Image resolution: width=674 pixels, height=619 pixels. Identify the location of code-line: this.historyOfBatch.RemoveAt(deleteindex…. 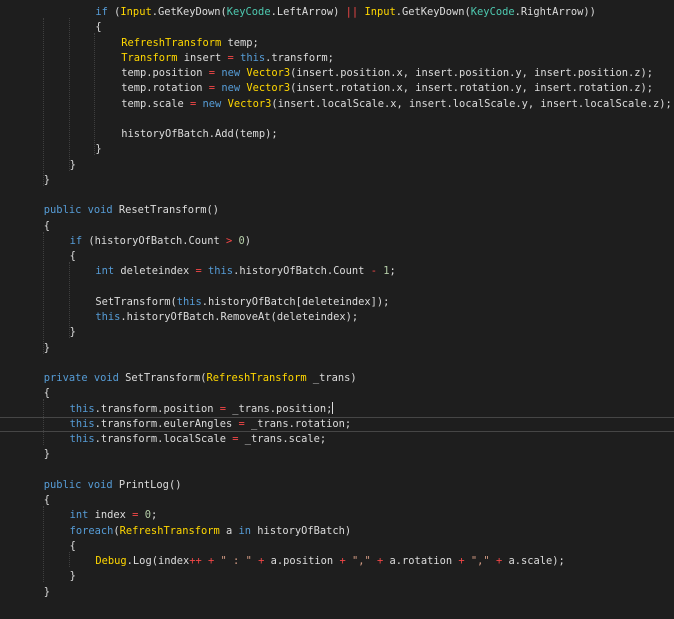
(337, 317).